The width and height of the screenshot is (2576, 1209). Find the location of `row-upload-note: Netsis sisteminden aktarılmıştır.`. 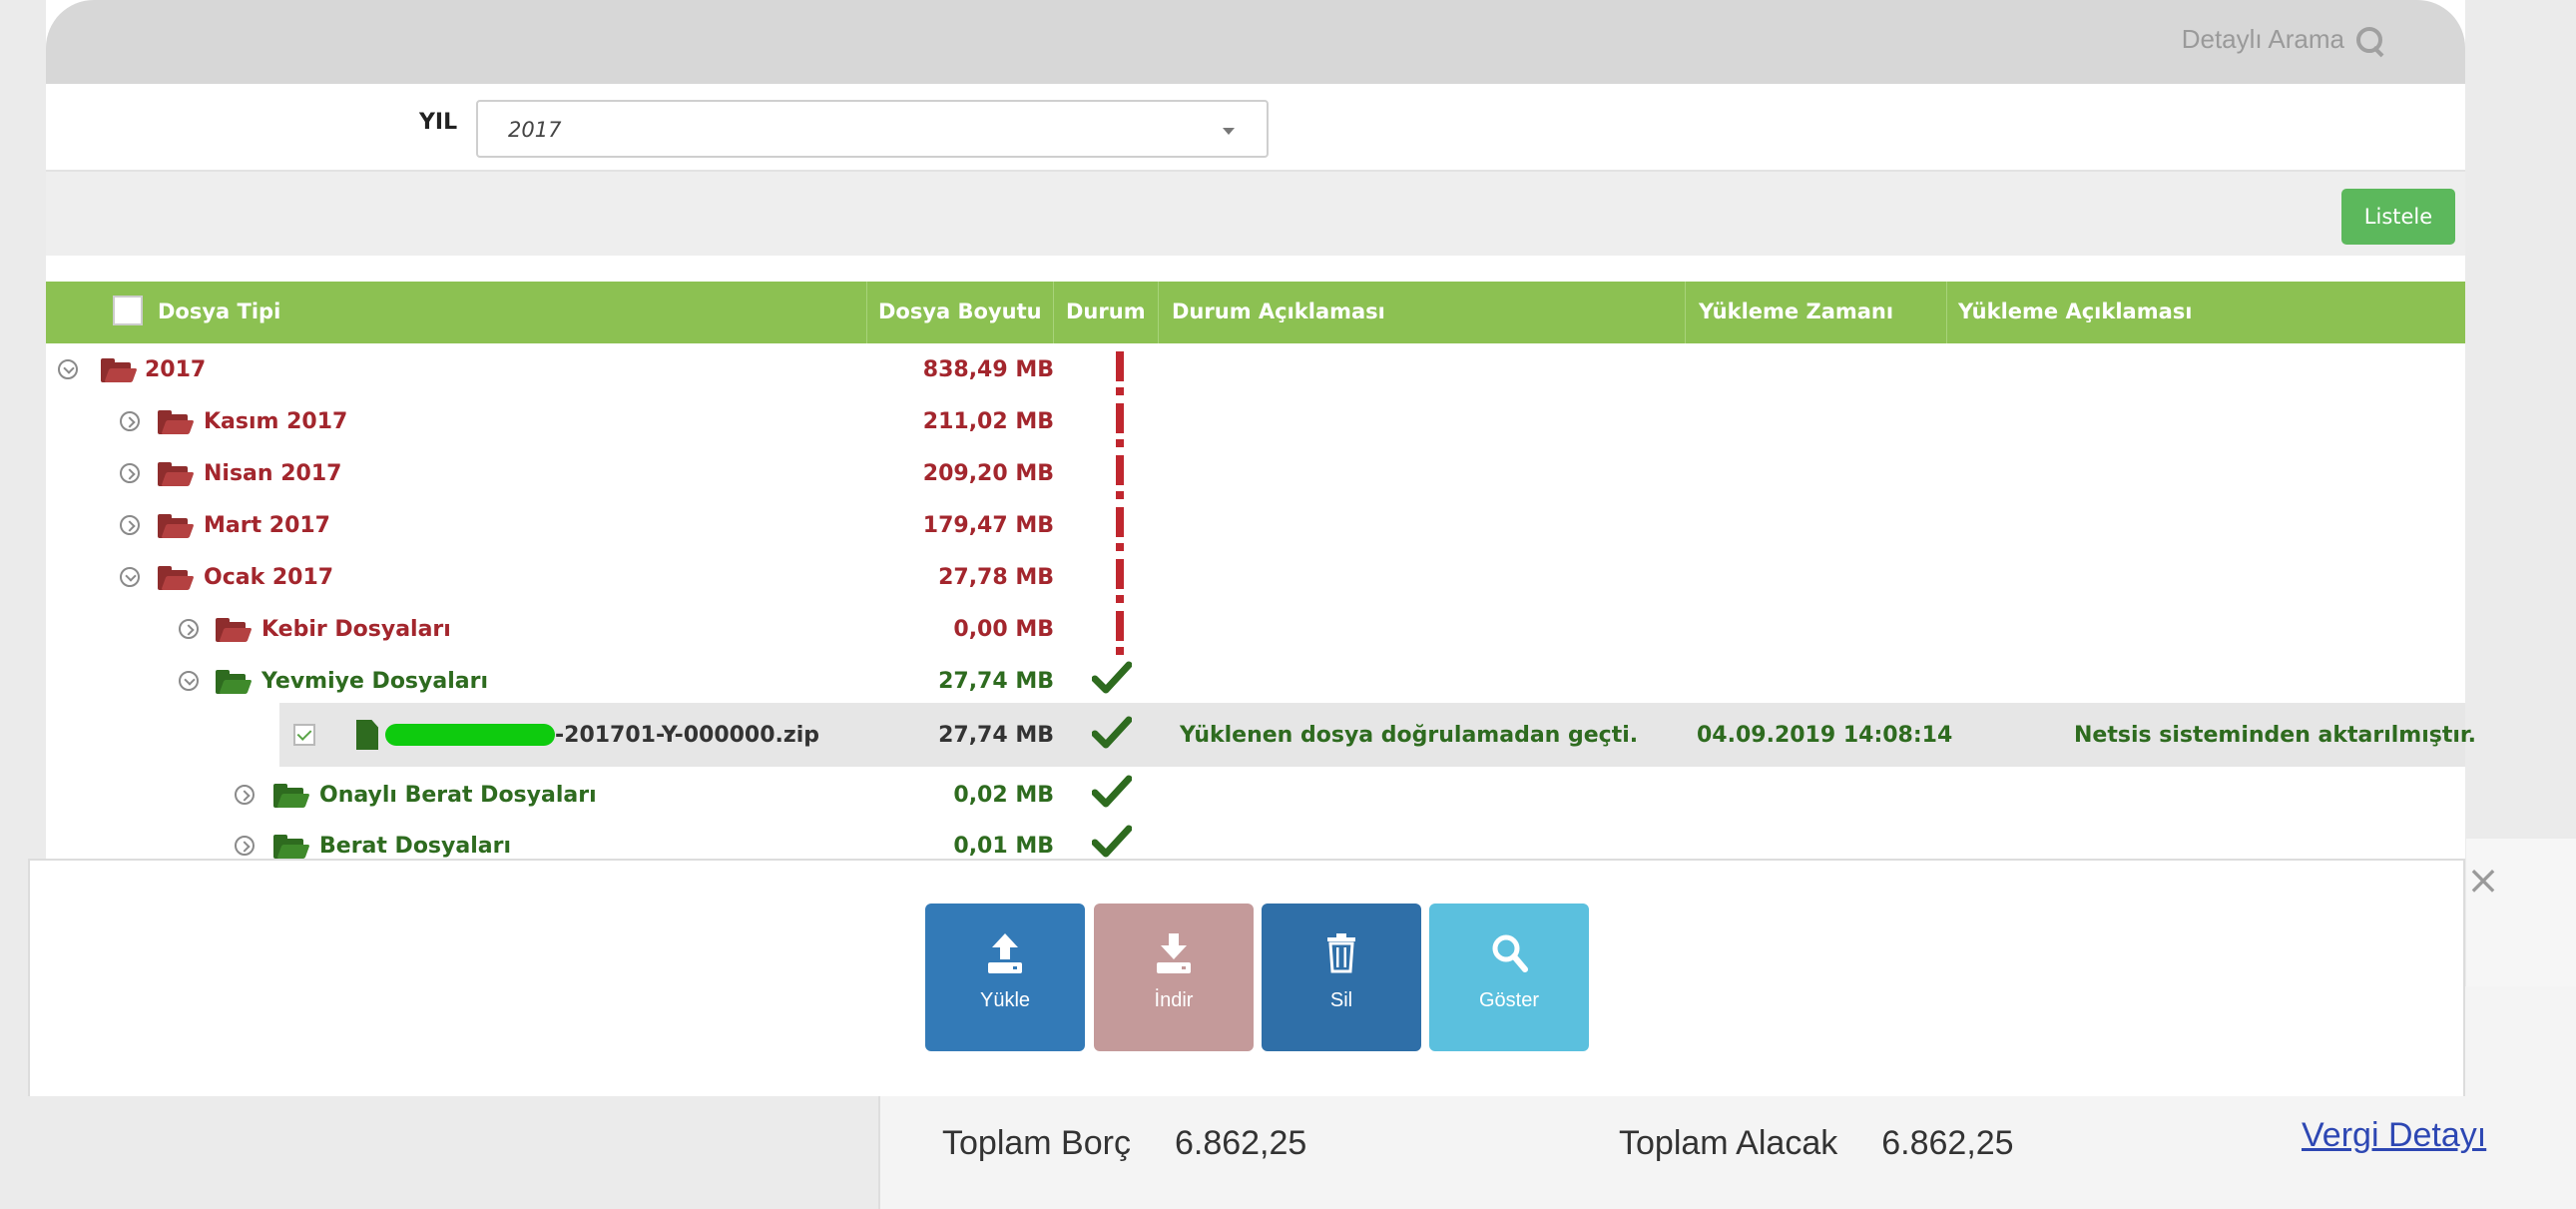

row-upload-note: Netsis sisteminden aktarılmıştır. is located at coordinates (2275, 735).